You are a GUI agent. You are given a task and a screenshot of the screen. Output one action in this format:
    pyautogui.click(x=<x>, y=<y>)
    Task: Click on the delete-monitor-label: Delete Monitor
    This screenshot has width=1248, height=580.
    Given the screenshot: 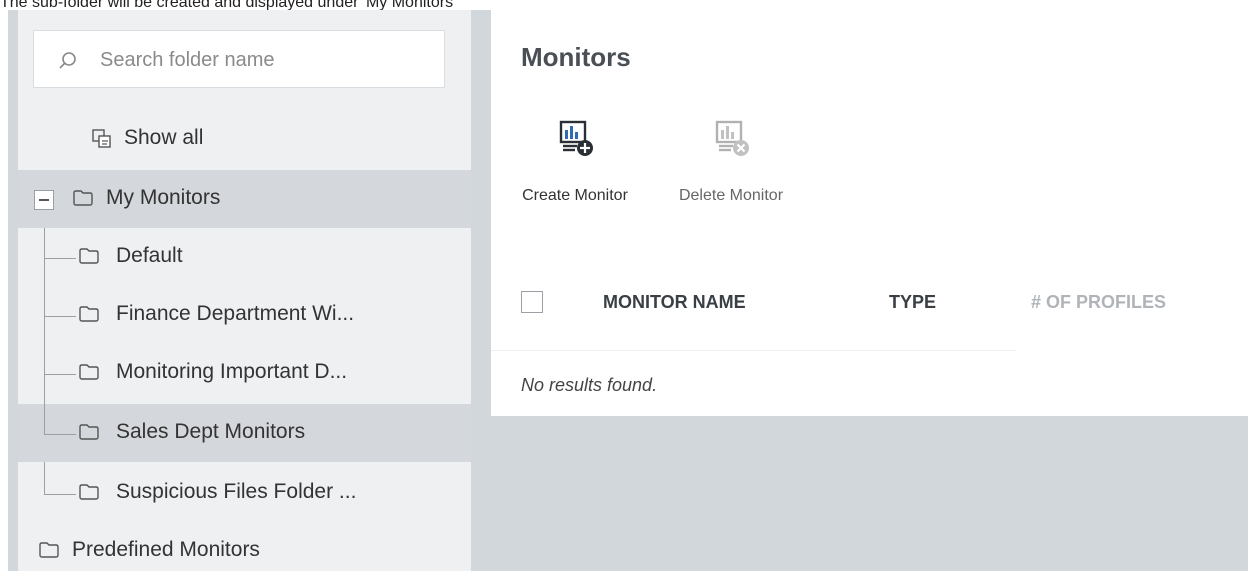 What is the action you would take?
    pyautogui.click(x=731, y=195)
    